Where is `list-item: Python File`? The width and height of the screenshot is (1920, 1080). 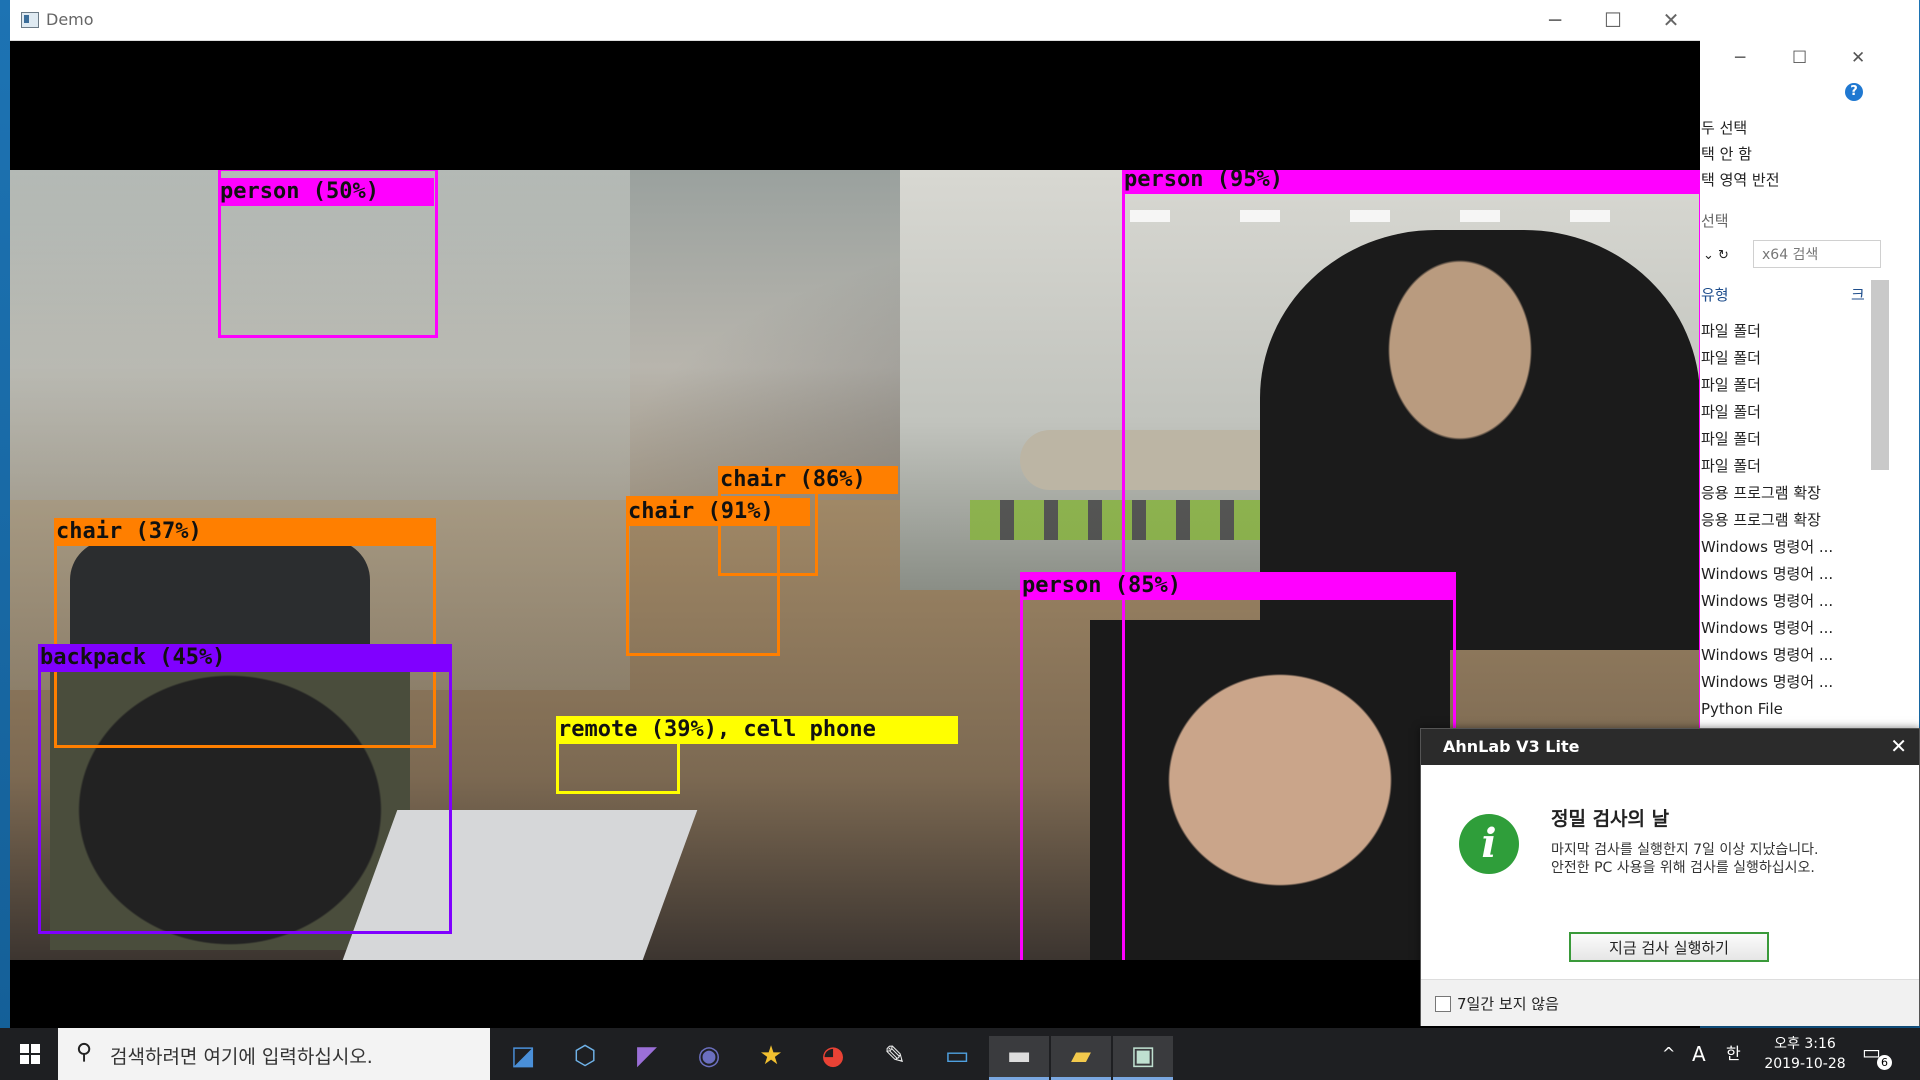
list-item: Python File is located at coordinates (1796, 709).